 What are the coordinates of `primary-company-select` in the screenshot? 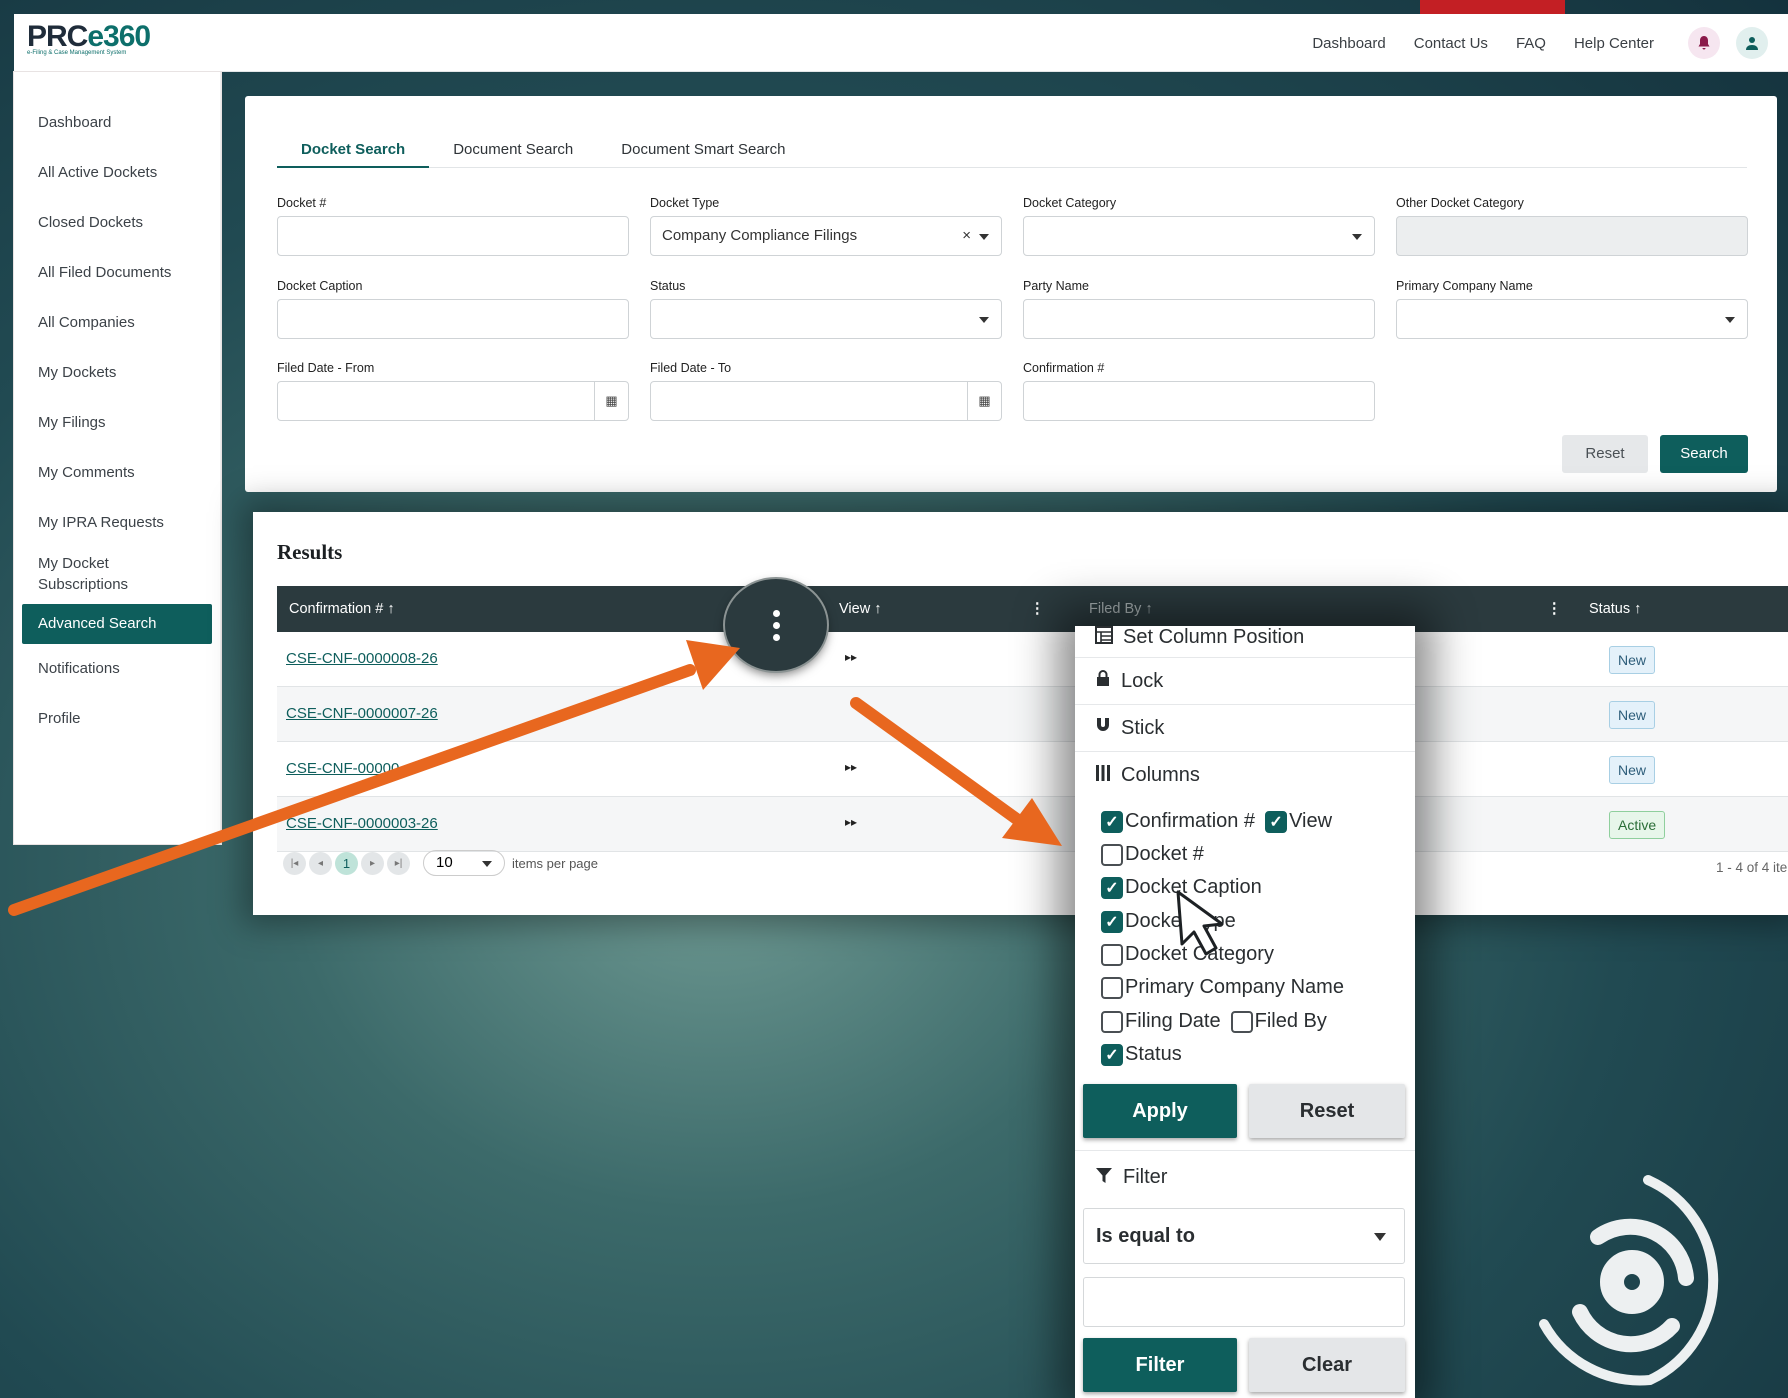 It's located at (1572, 319).